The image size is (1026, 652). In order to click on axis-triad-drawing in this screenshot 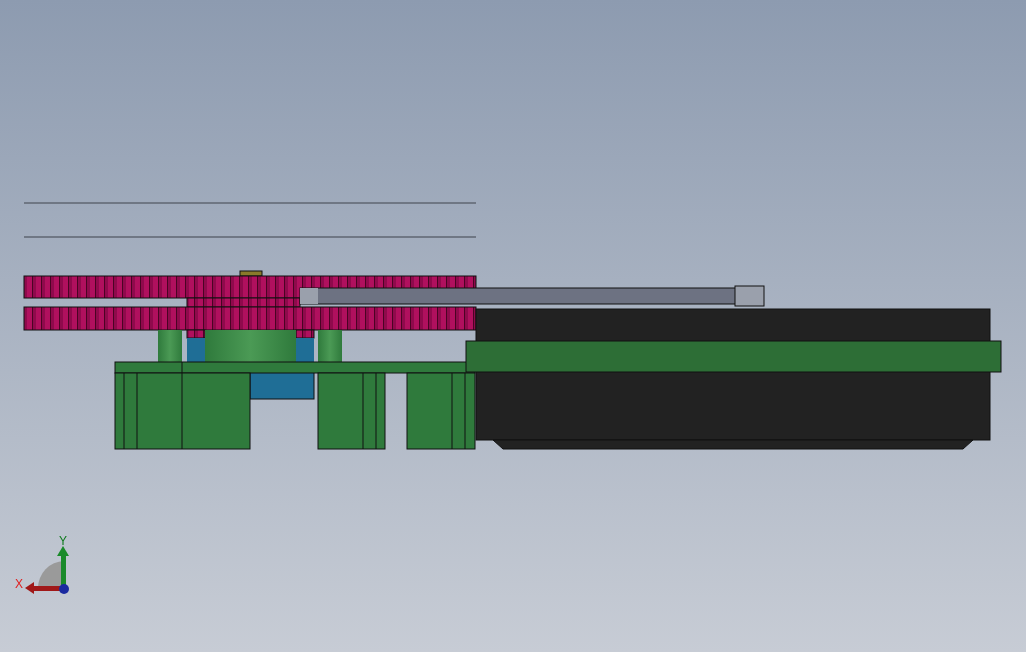, I will do `click(47, 570)`.